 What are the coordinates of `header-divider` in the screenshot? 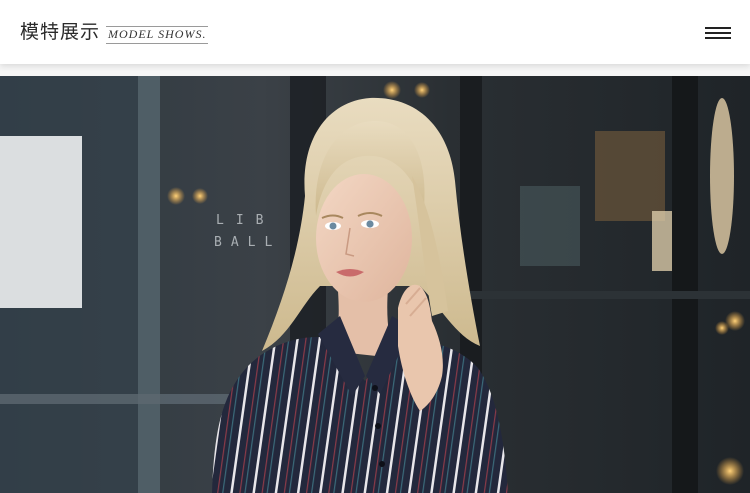 It's located at (375, 70).